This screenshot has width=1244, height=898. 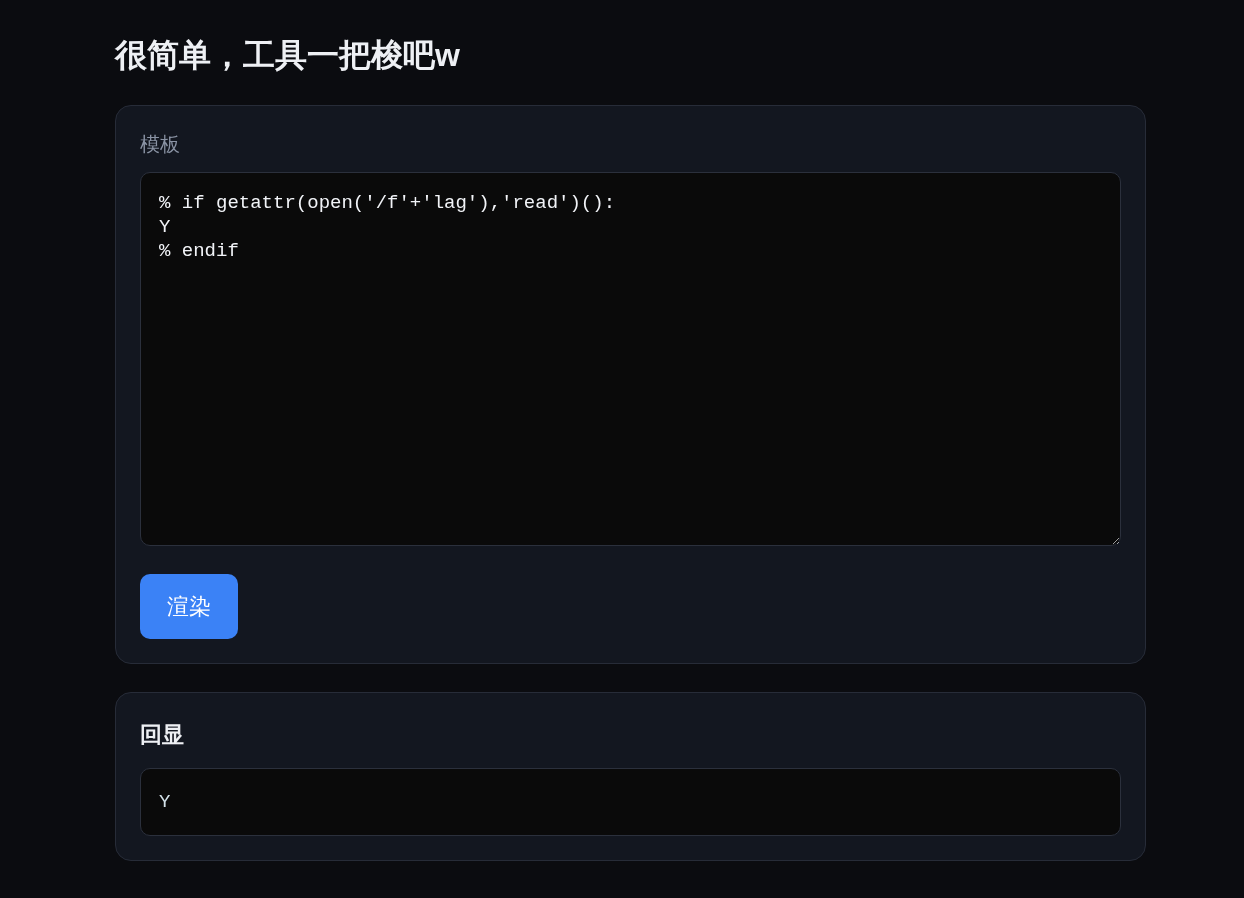 What do you see at coordinates (160, 144) in the screenshot?
I see `template-label: 模板` at bounding box center [160, 144].